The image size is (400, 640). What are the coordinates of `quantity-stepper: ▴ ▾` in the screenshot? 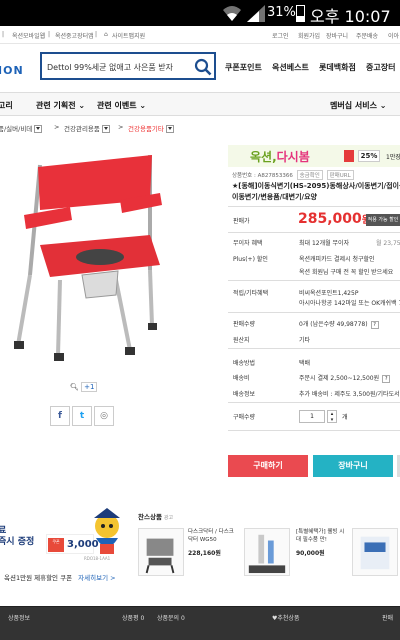 It's located at (332, 416).